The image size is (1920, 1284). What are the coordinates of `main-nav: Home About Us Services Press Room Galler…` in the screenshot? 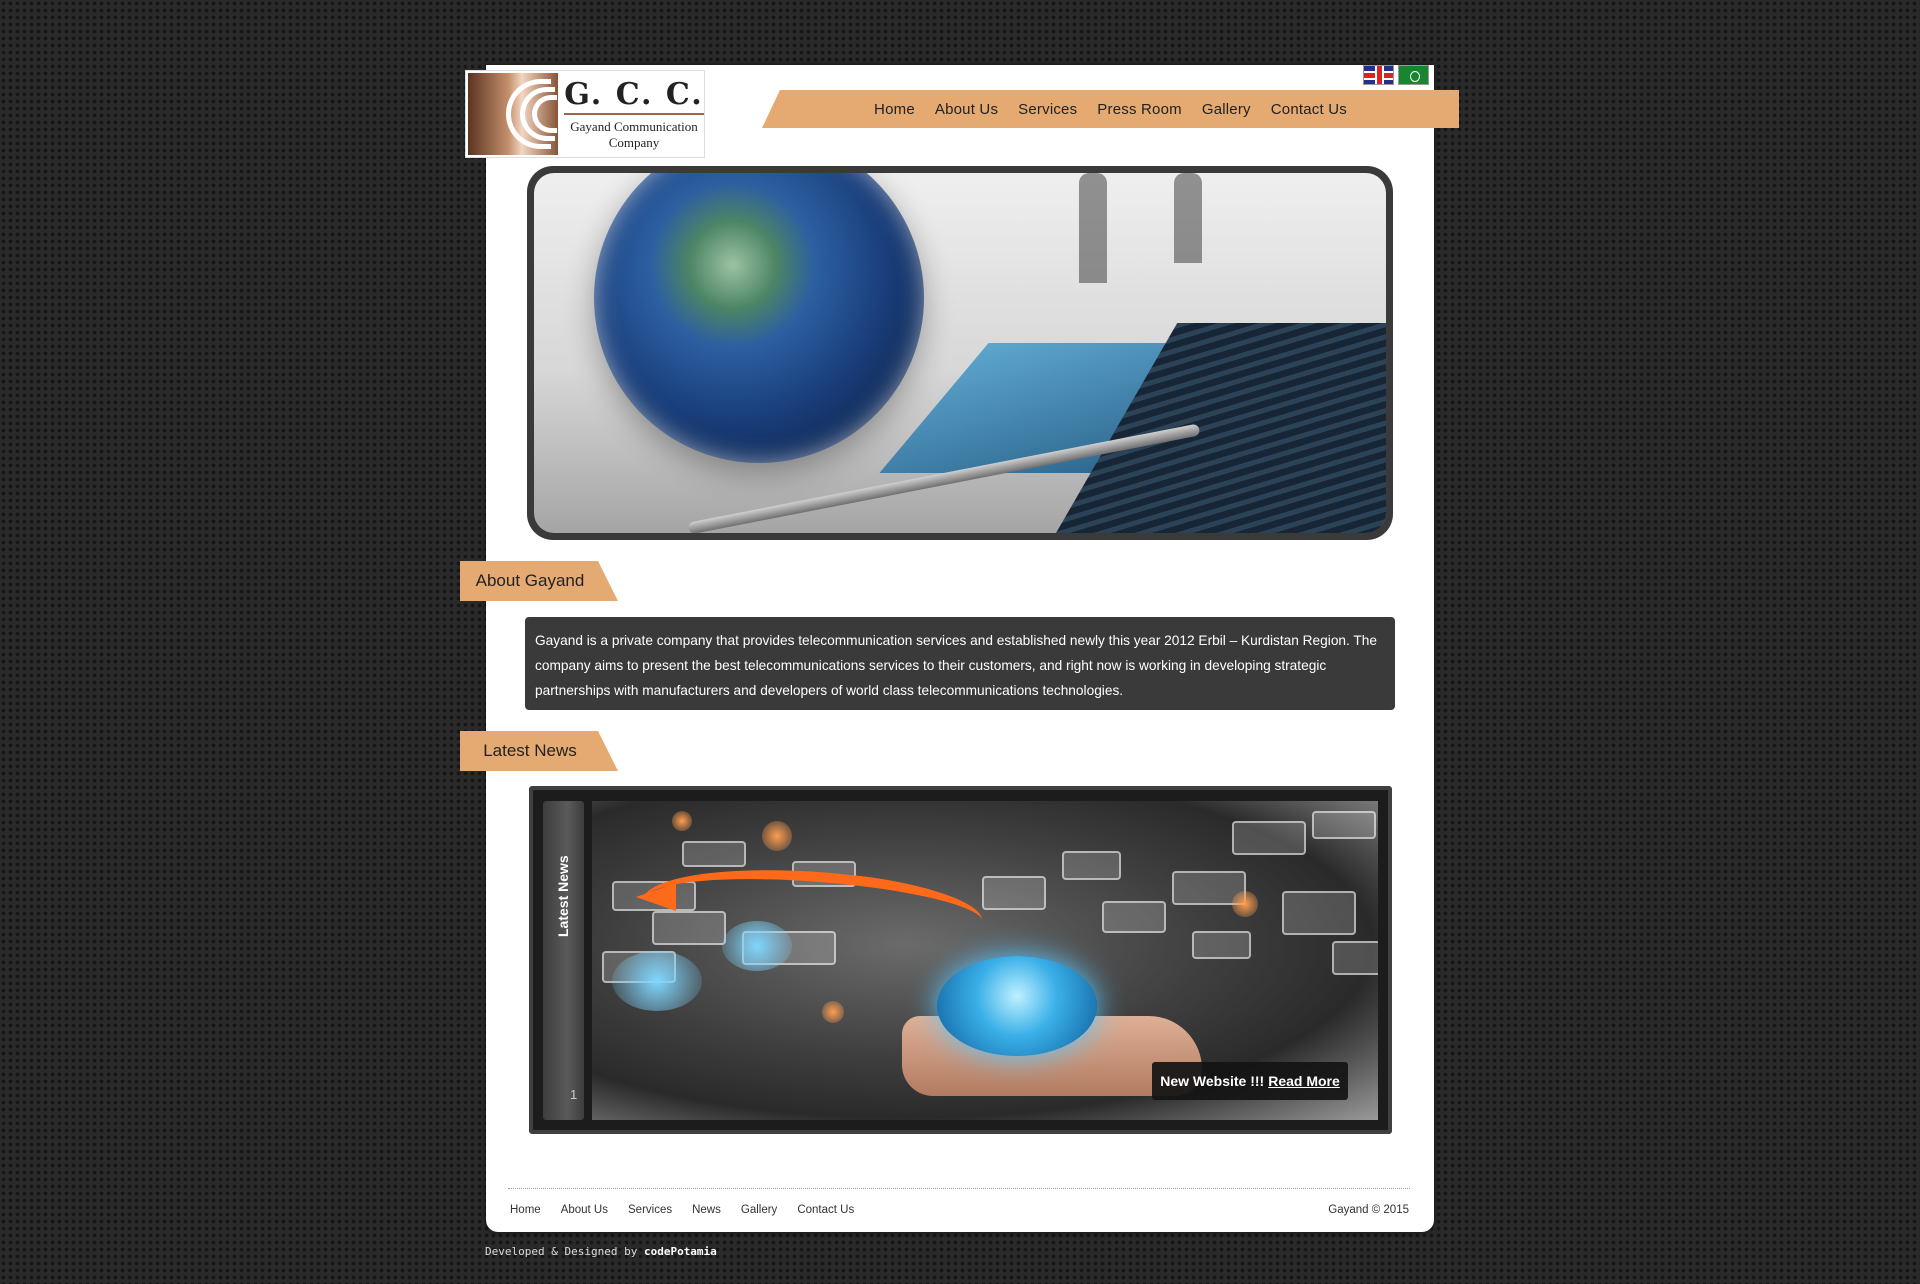 It's located at (1110, 109).